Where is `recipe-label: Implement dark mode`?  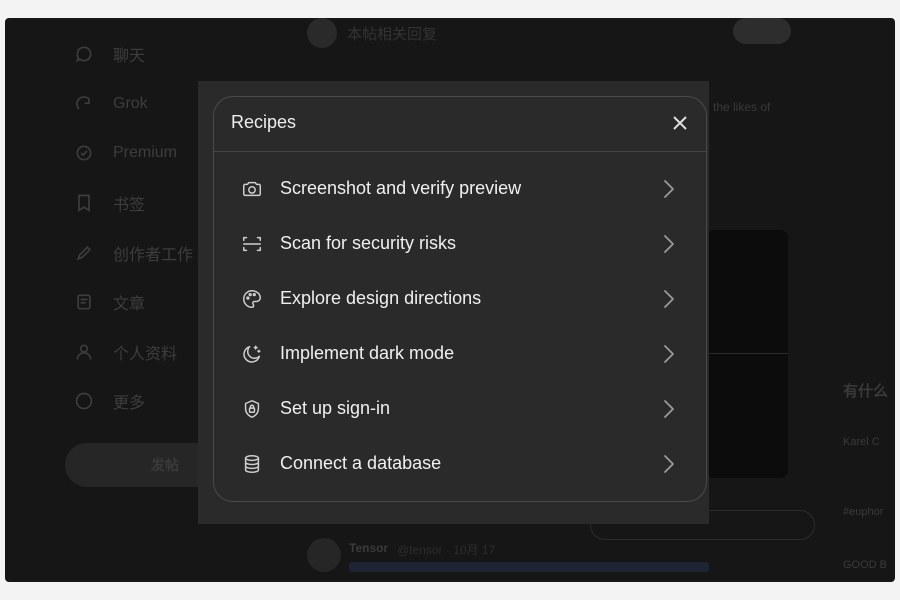 recipe-label: Implement dark mode is located at coordinates (367, 353).